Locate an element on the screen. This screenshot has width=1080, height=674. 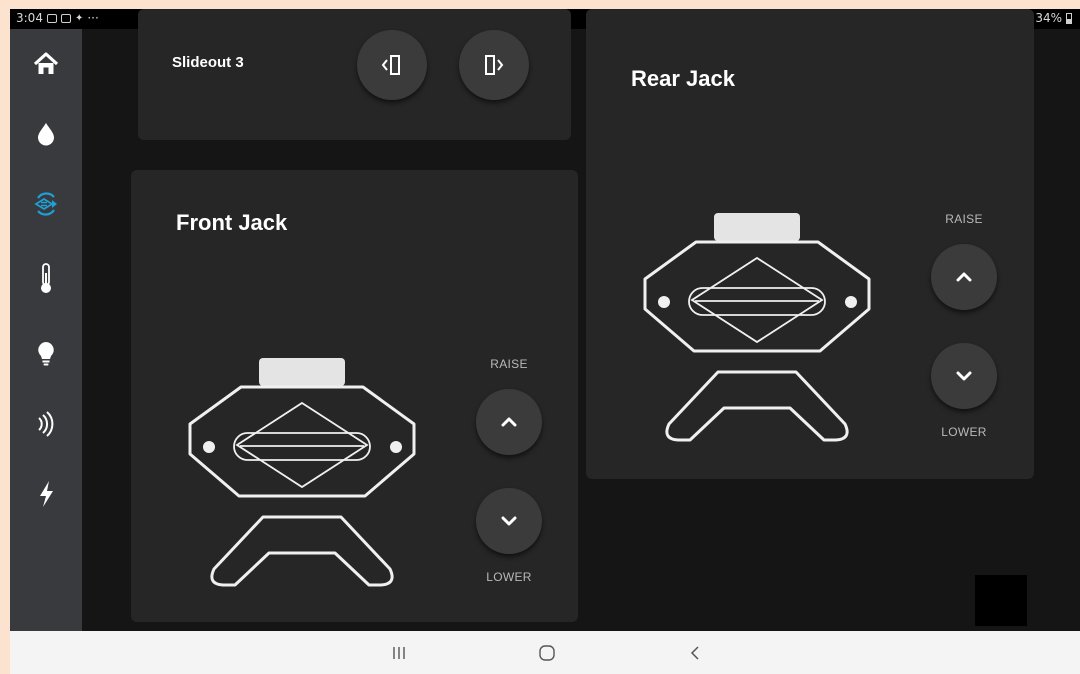
rear-jack-raise-label: RAISE is located at coordinates (964, 219).